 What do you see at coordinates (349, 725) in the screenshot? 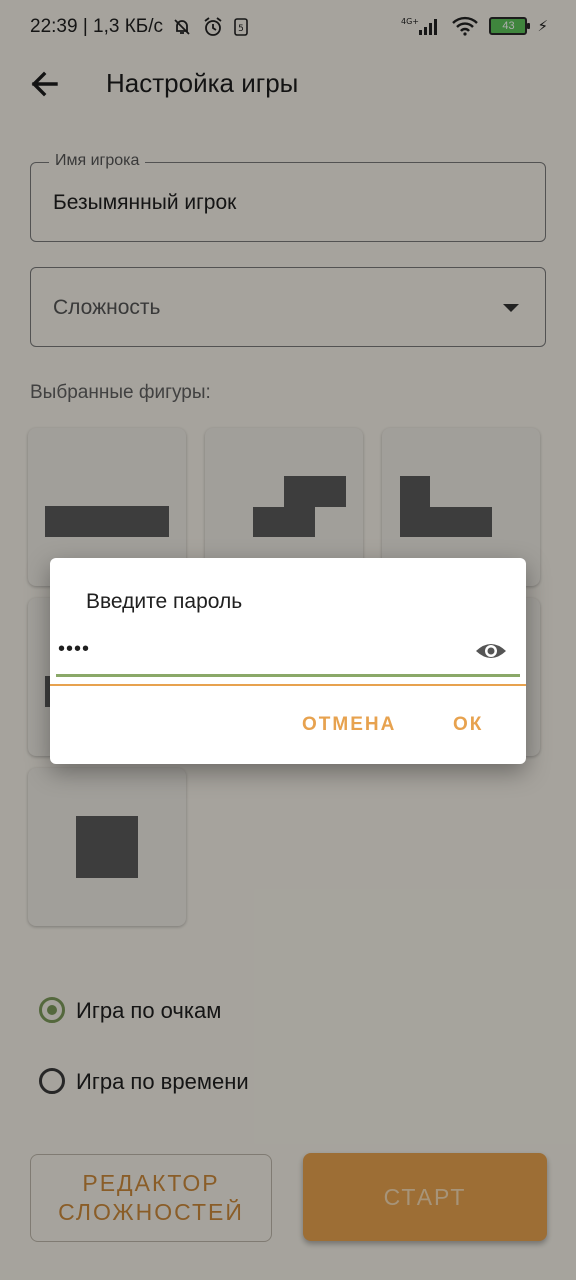
I see `cancel-button: ОТМЕНА` at bounding box center [349, 725].